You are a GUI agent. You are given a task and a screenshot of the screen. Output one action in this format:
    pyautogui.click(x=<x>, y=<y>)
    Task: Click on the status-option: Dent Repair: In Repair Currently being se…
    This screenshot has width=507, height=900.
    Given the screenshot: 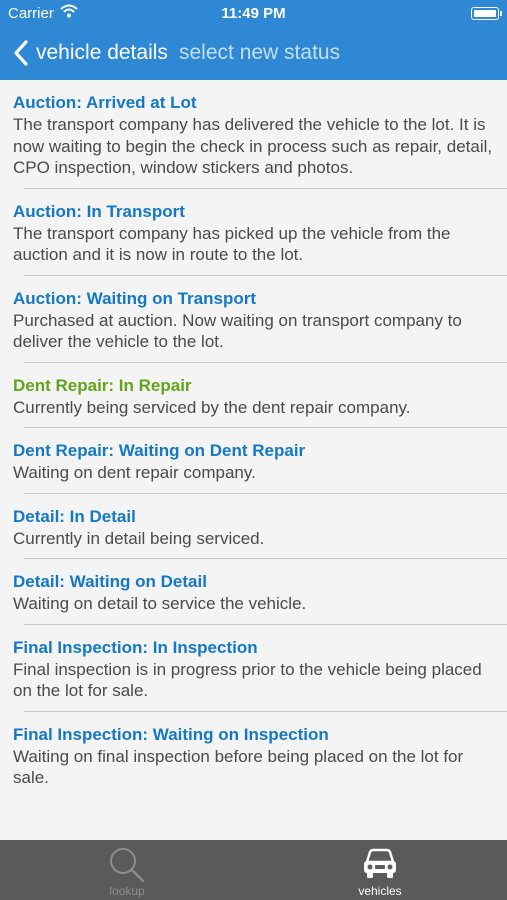 What is the action you would take?
    pyautogui.click(x=253, y=395)
    